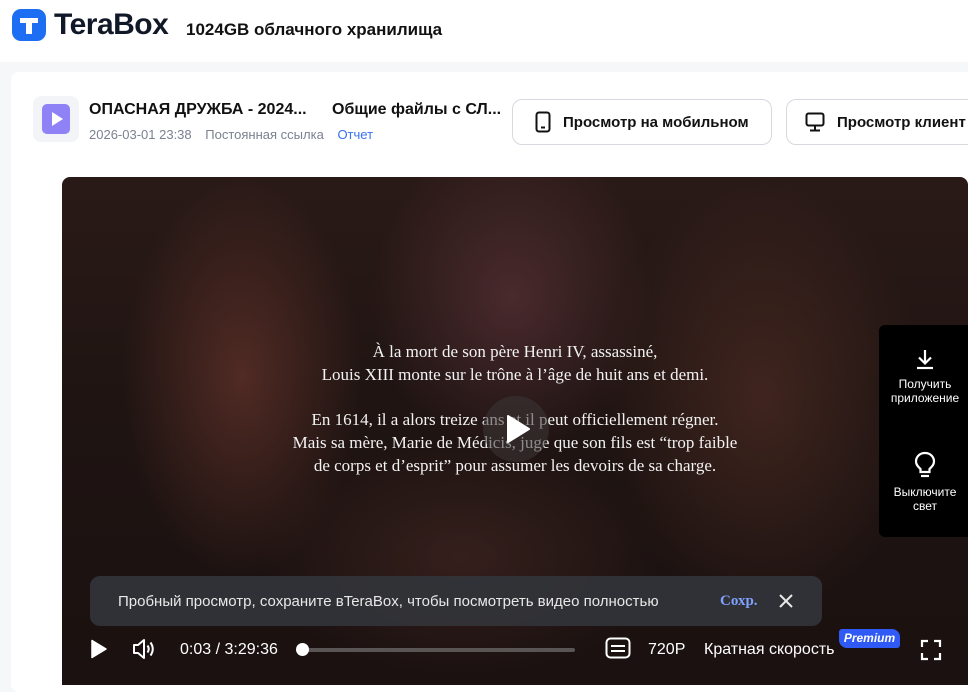 The image size is (968, 692). What do you see at coordinates (355, 134) in the screenshot?
I see `report-link: Отчет` at bounding box center [355, 134].